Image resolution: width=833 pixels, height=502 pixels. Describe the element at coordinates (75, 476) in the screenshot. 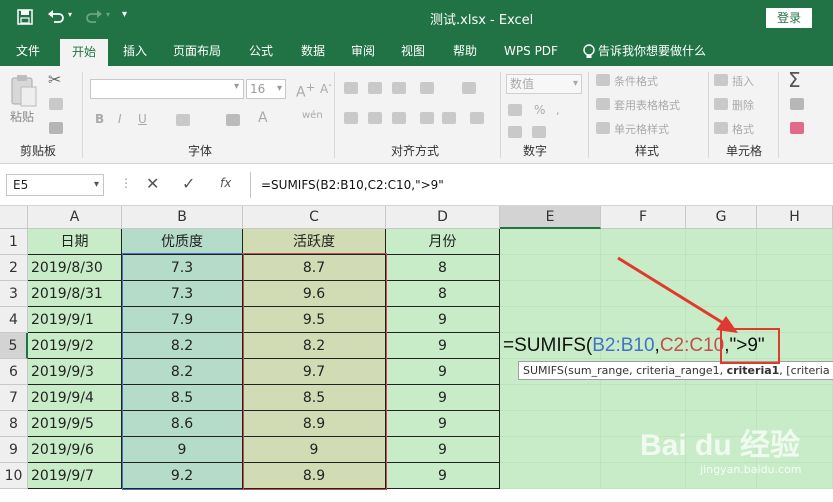

I see `table-cell: 2019/9/7` at that location.